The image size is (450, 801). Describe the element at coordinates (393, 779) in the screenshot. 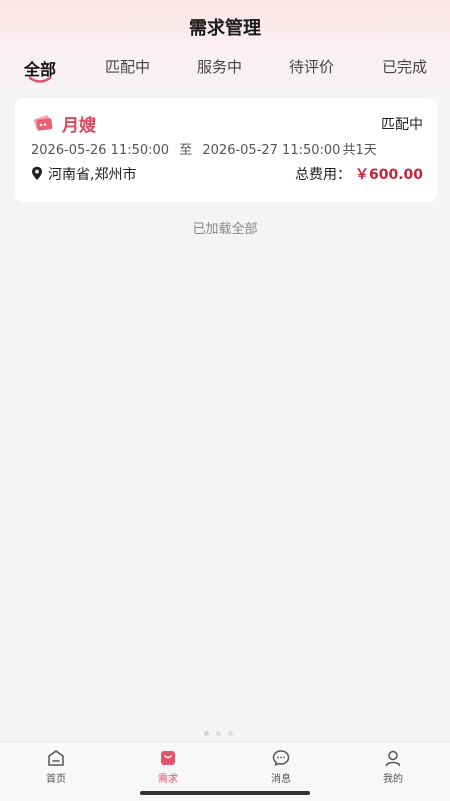

I see `nav-profile-label: 我的` at that location.